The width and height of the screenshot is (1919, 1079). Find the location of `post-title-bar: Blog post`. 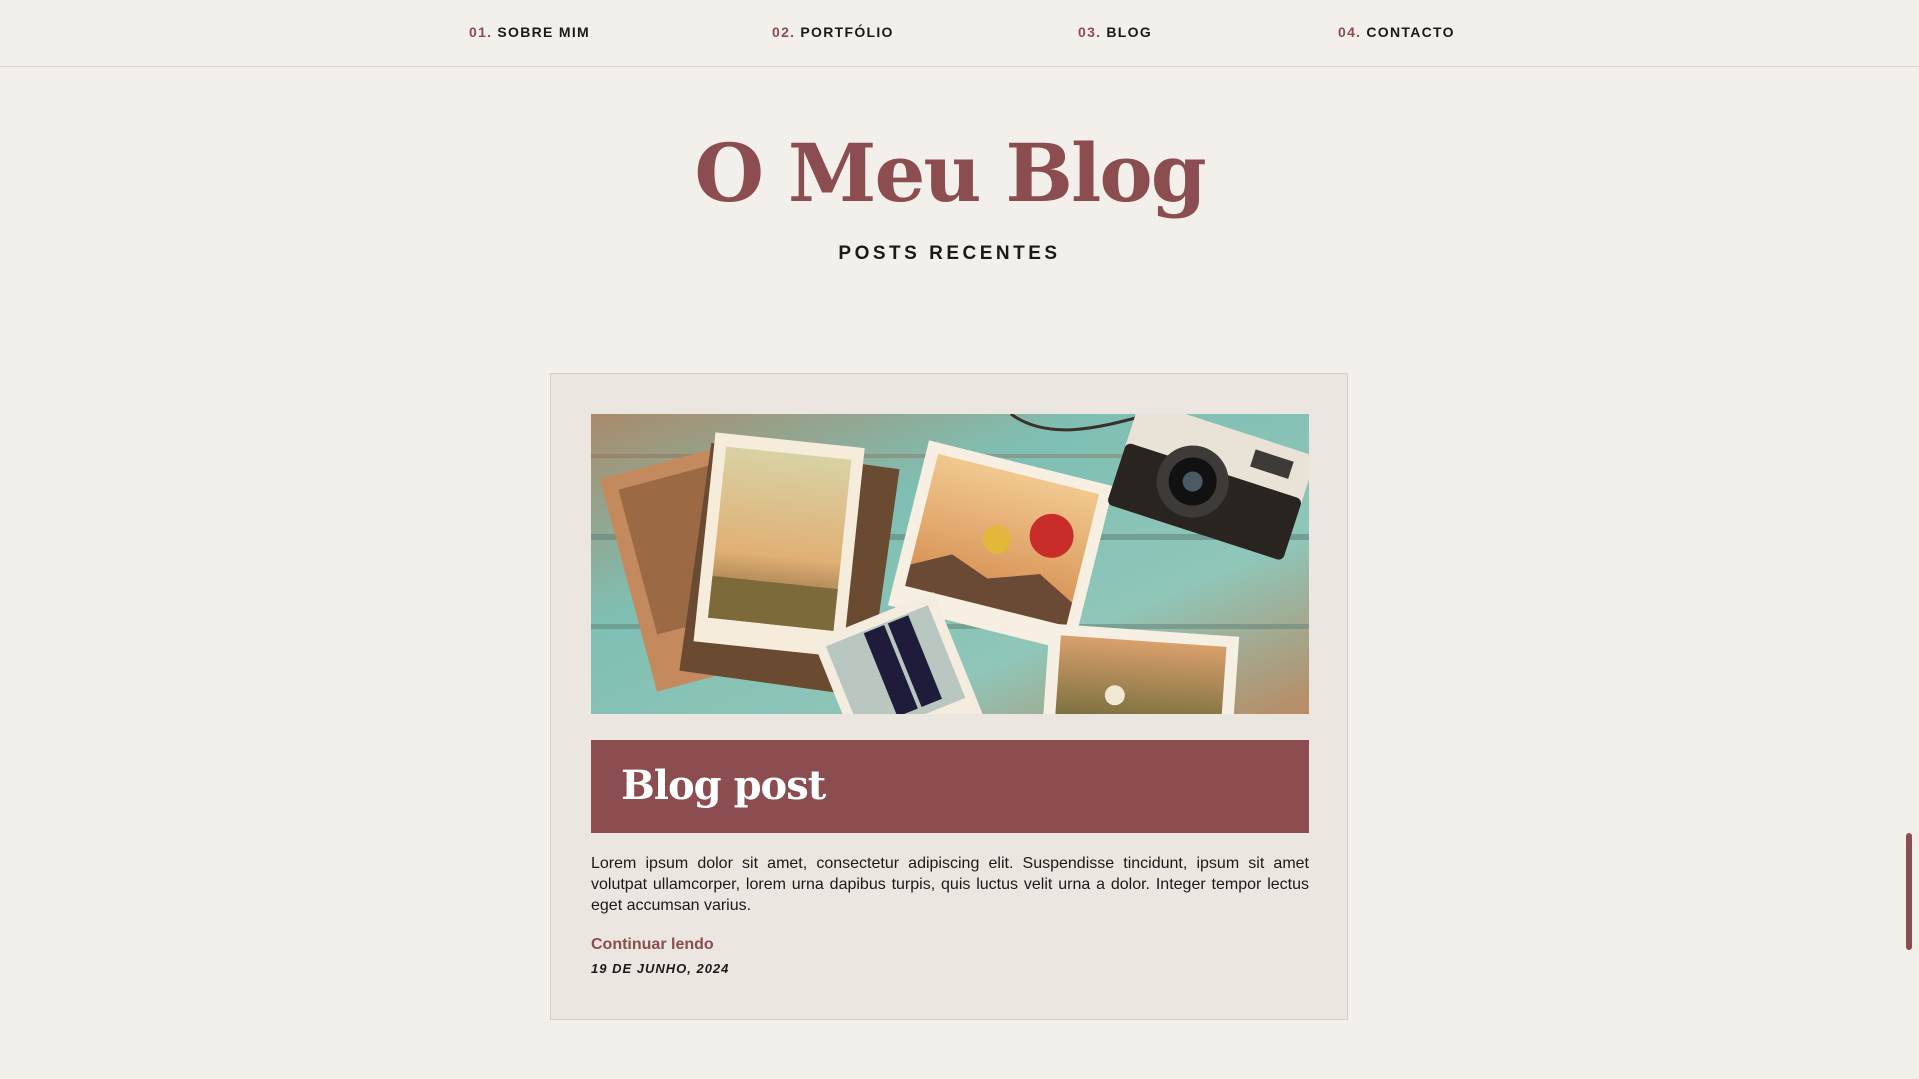

post-title-bar: Blog post is located at coordinates (950, 786).